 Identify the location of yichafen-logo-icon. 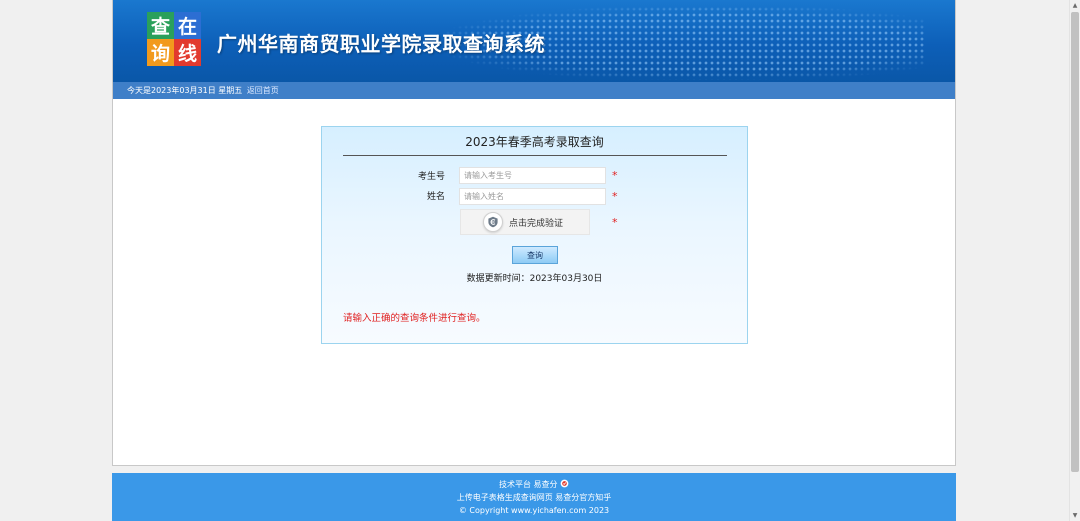
(564, 483).